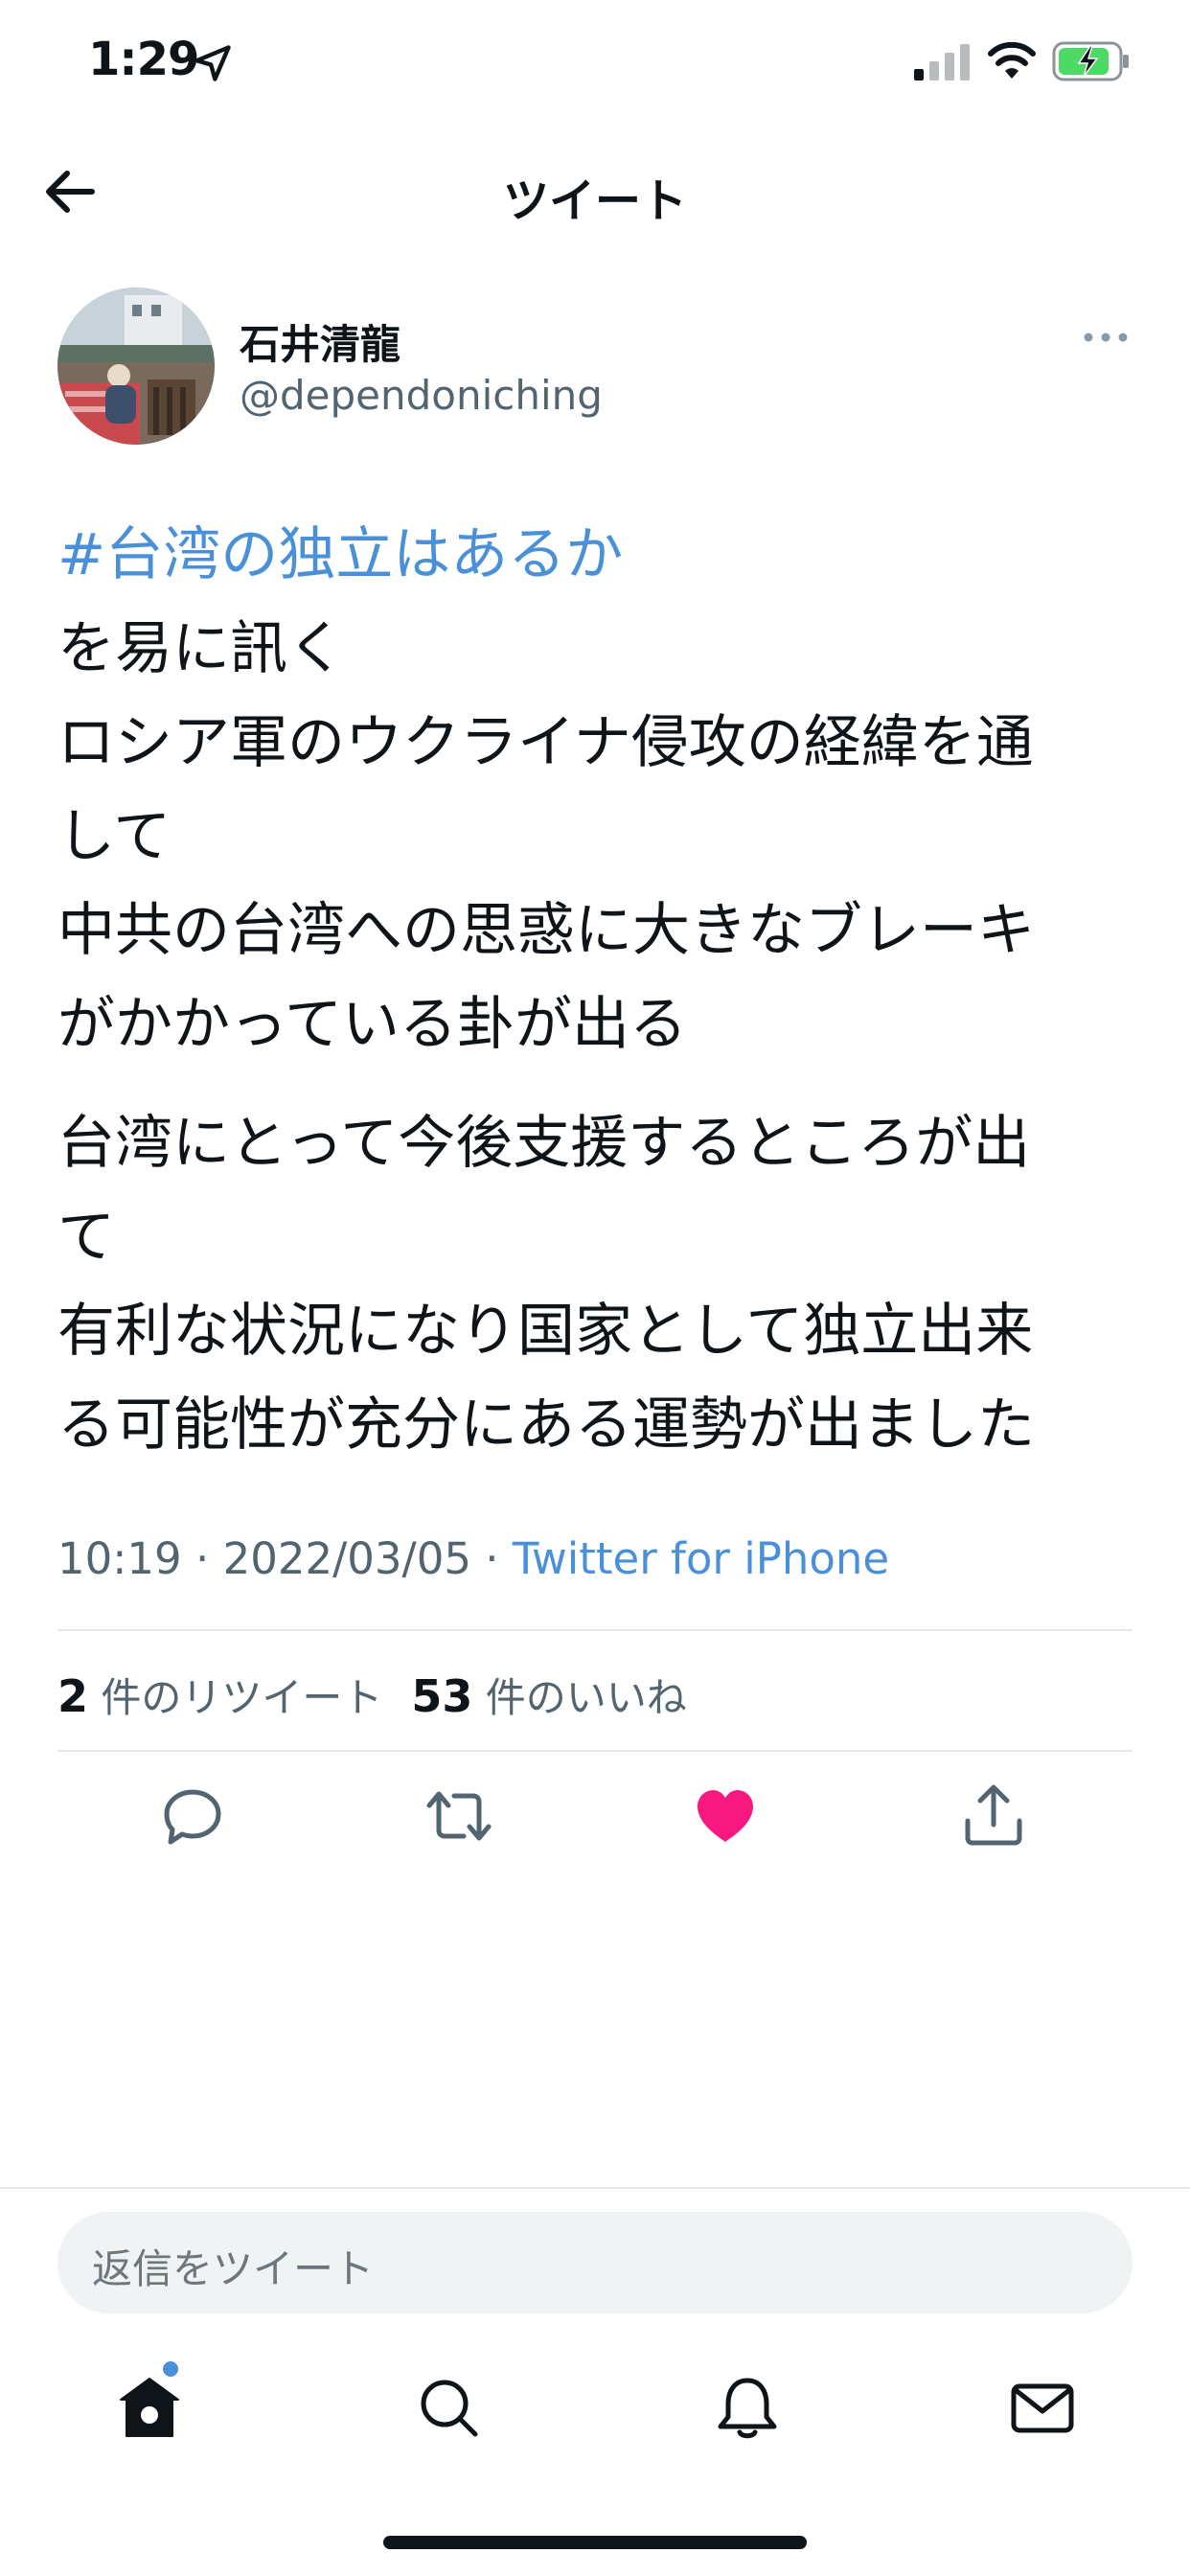  What do you see at coordinates (1012, 60) in the screenshot?
I see `wifi-icon` at bounding box center [1012, 60].